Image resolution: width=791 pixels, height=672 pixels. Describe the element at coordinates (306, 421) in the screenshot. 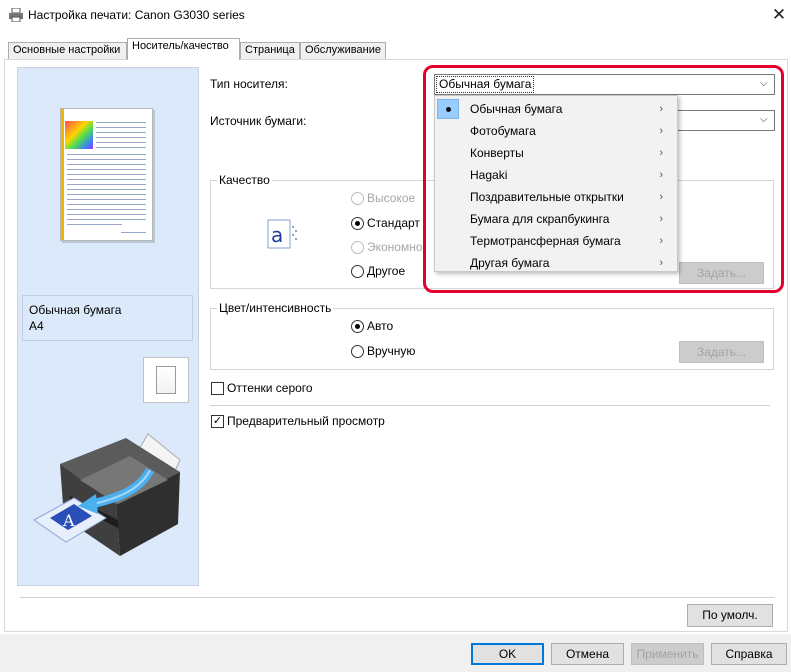

I see `preview-label: Предварительный просмотр` at that location.